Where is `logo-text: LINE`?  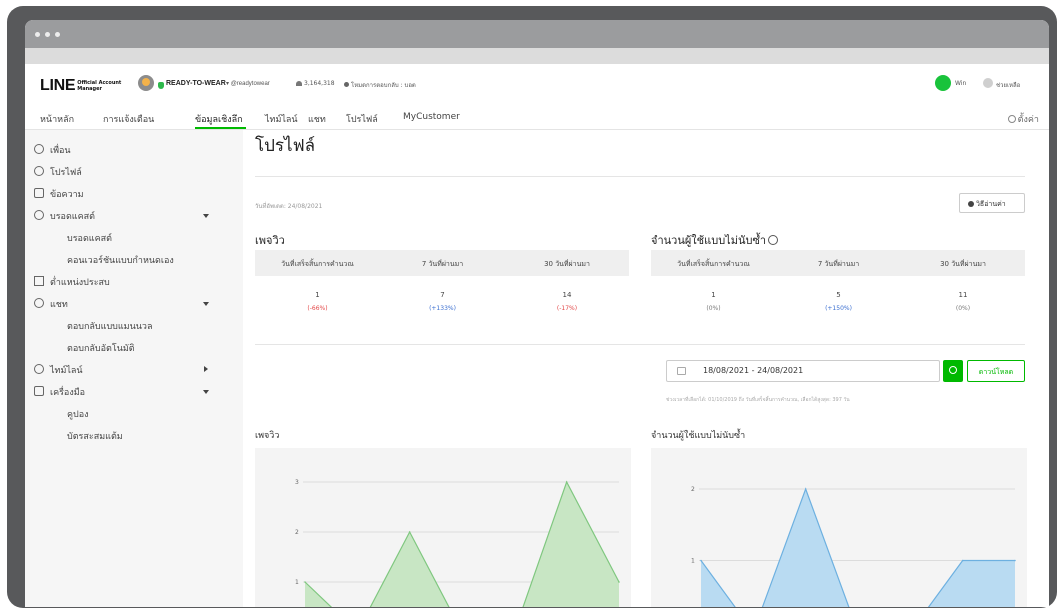 logo-text: LINE is located at coordinates (58, 85).